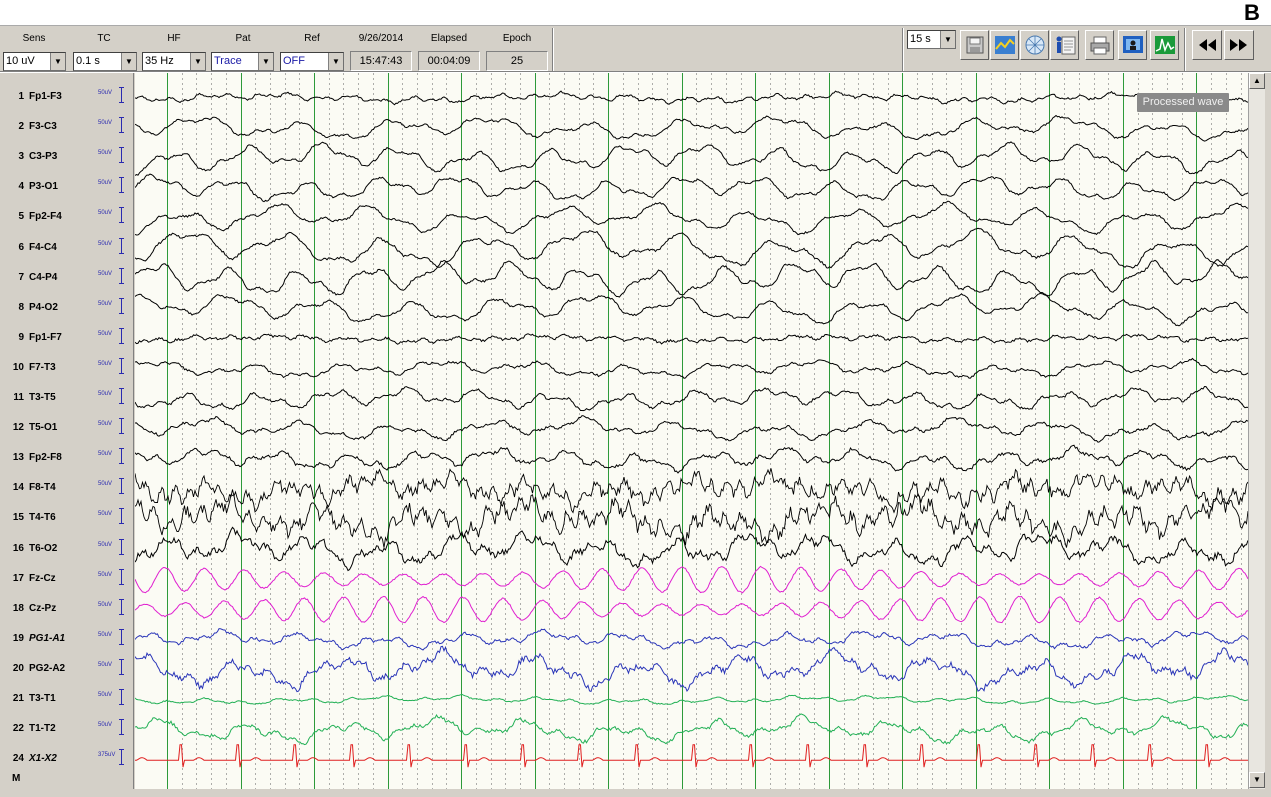 This screenshot has width=1271, height=797. I want to click on channel-row: 17 Fz-Cz 50uV, so click(67, 580).